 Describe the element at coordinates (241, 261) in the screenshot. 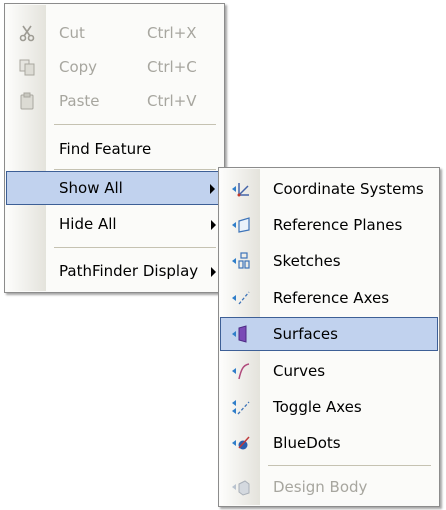

I see `sketches-icon` at that location.